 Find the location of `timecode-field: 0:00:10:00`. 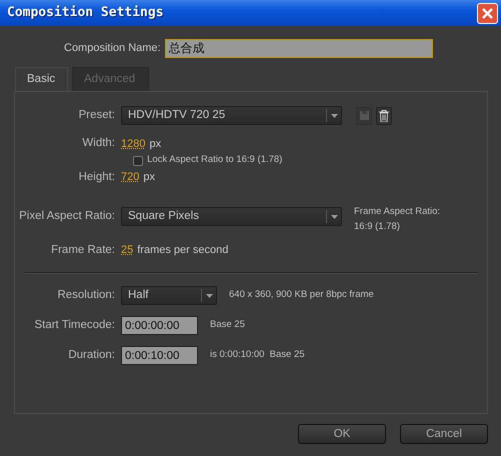

timecode-field: 0:00:10:00 is located at coordinates (159, 355).